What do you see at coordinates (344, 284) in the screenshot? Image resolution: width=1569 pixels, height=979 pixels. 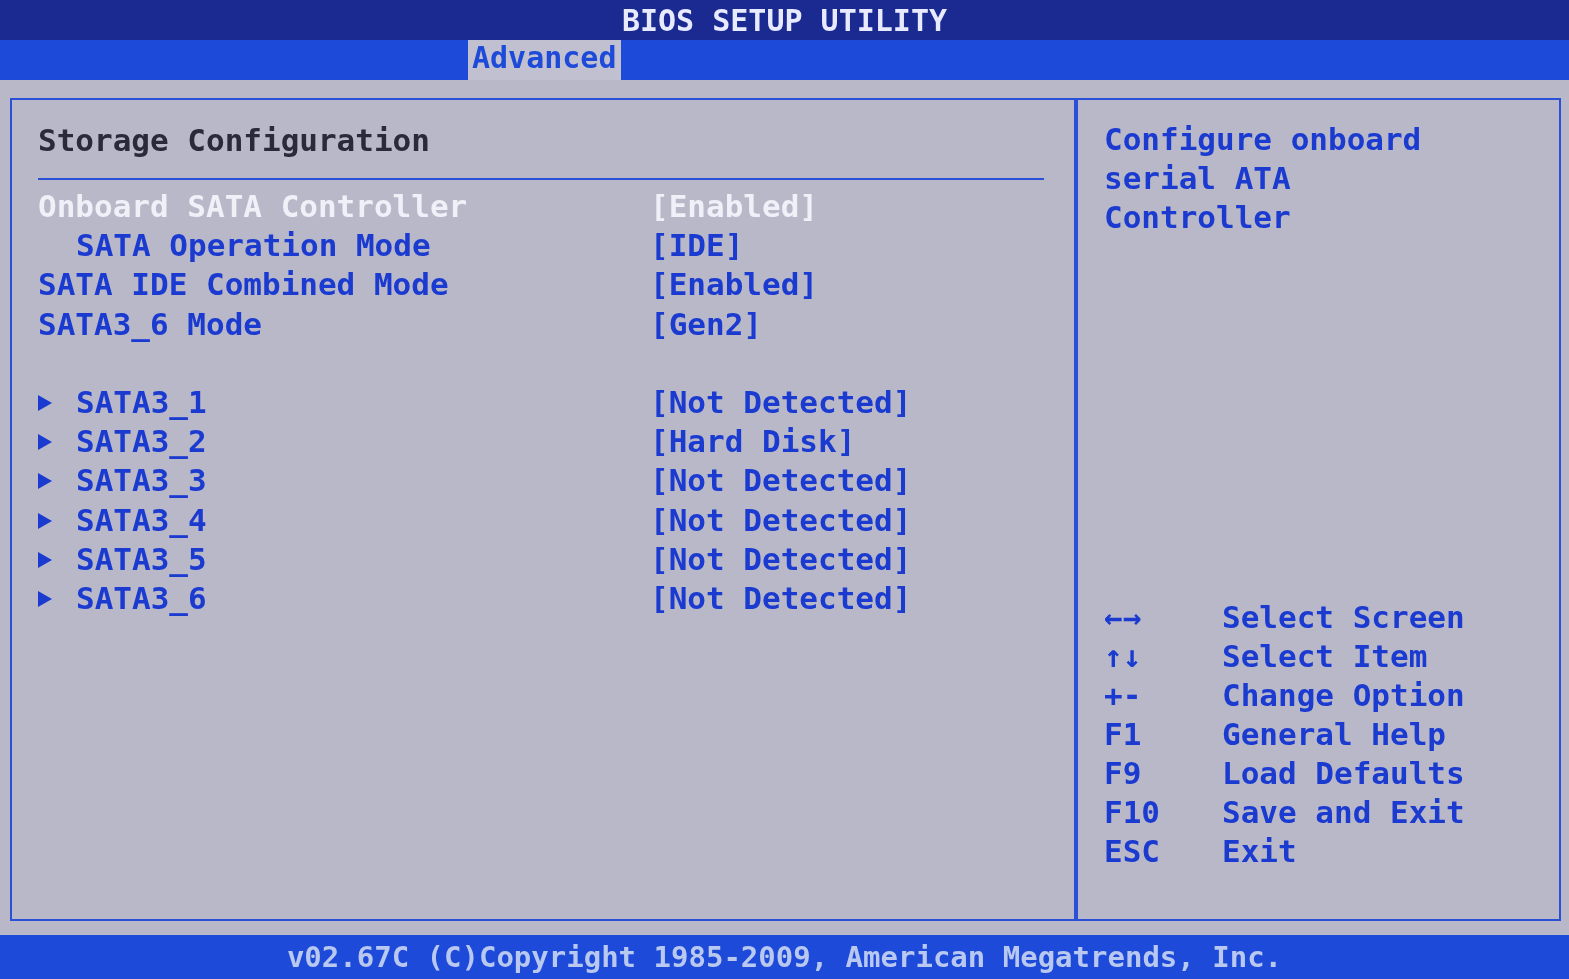 I see `setting-label: SATA IDE Combined Mode` at bounding box center [344, 284].